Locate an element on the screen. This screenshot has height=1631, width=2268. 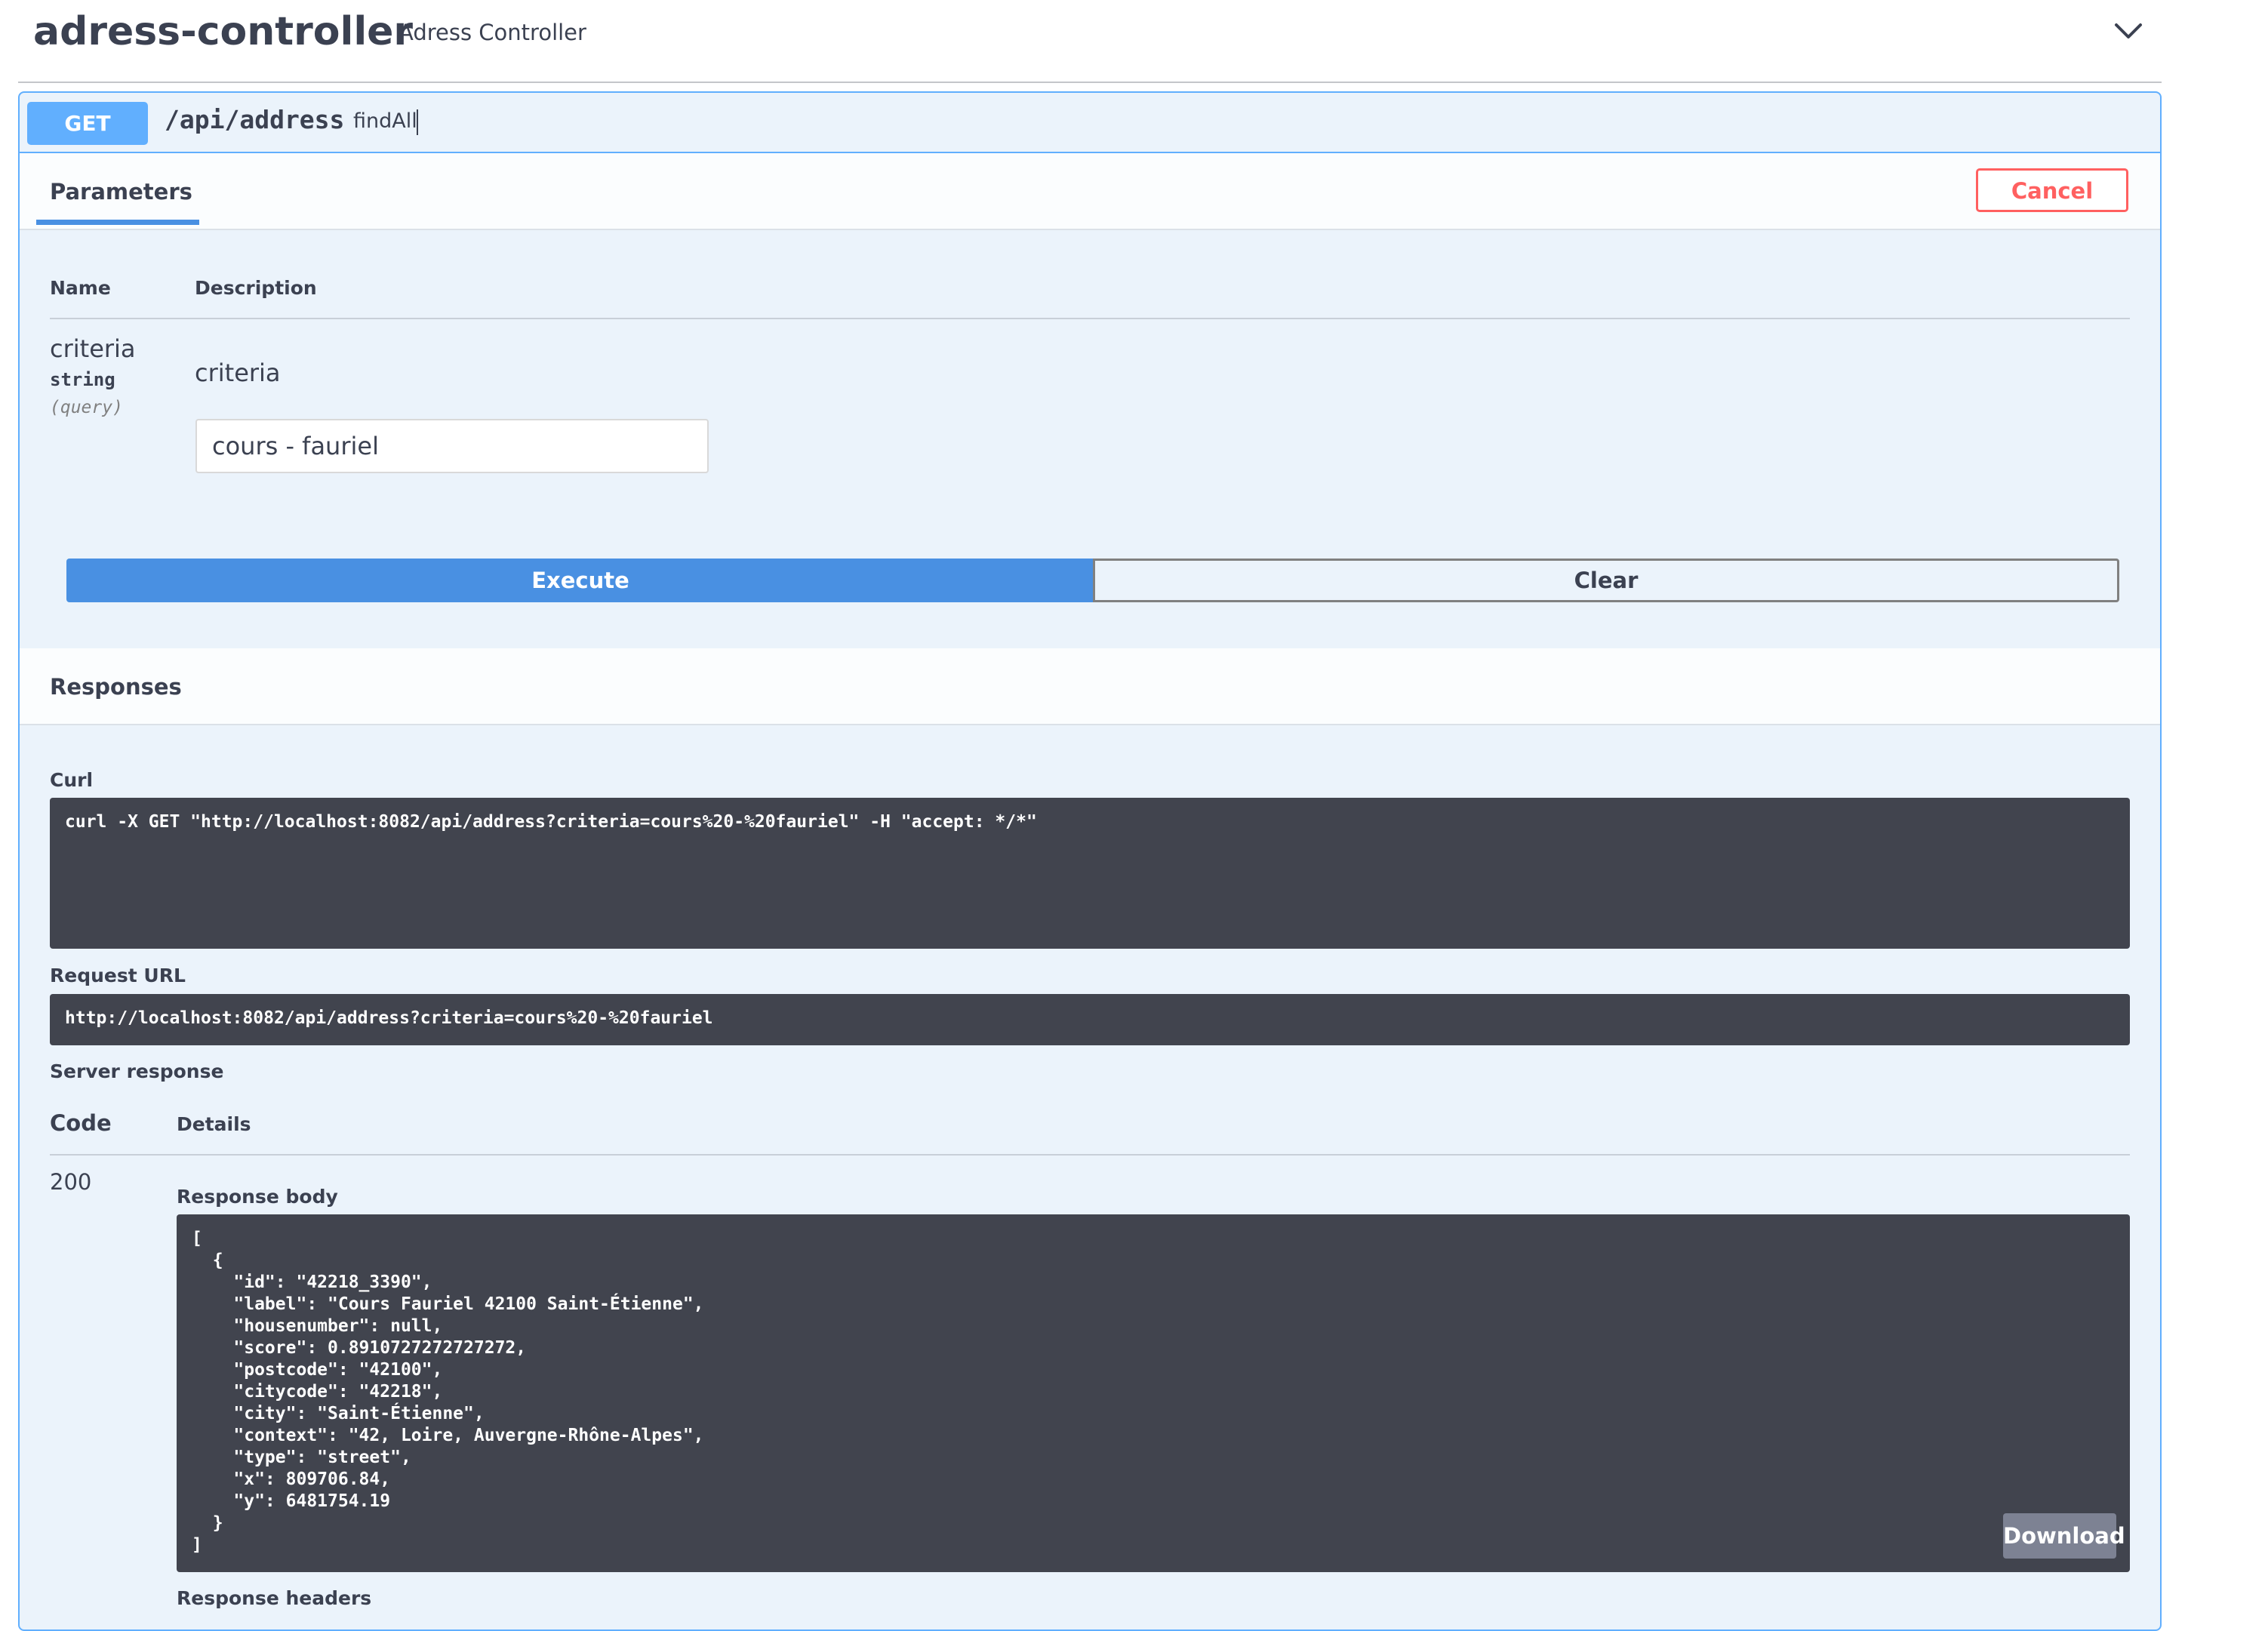
responses-title: Responses is located at coordinates (116, 687).